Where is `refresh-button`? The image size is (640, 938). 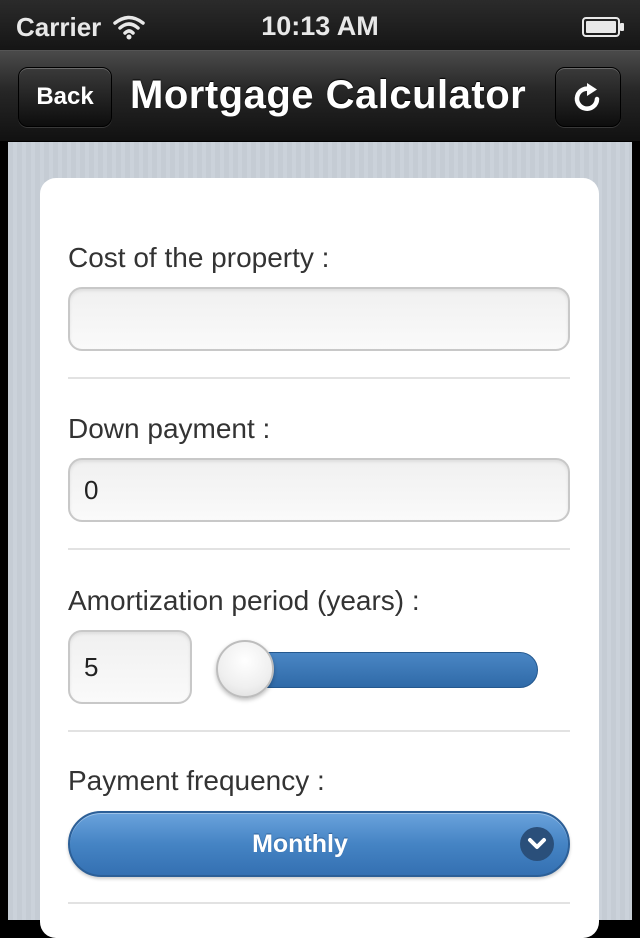
refresh-button is located at coordinates (588, 97).